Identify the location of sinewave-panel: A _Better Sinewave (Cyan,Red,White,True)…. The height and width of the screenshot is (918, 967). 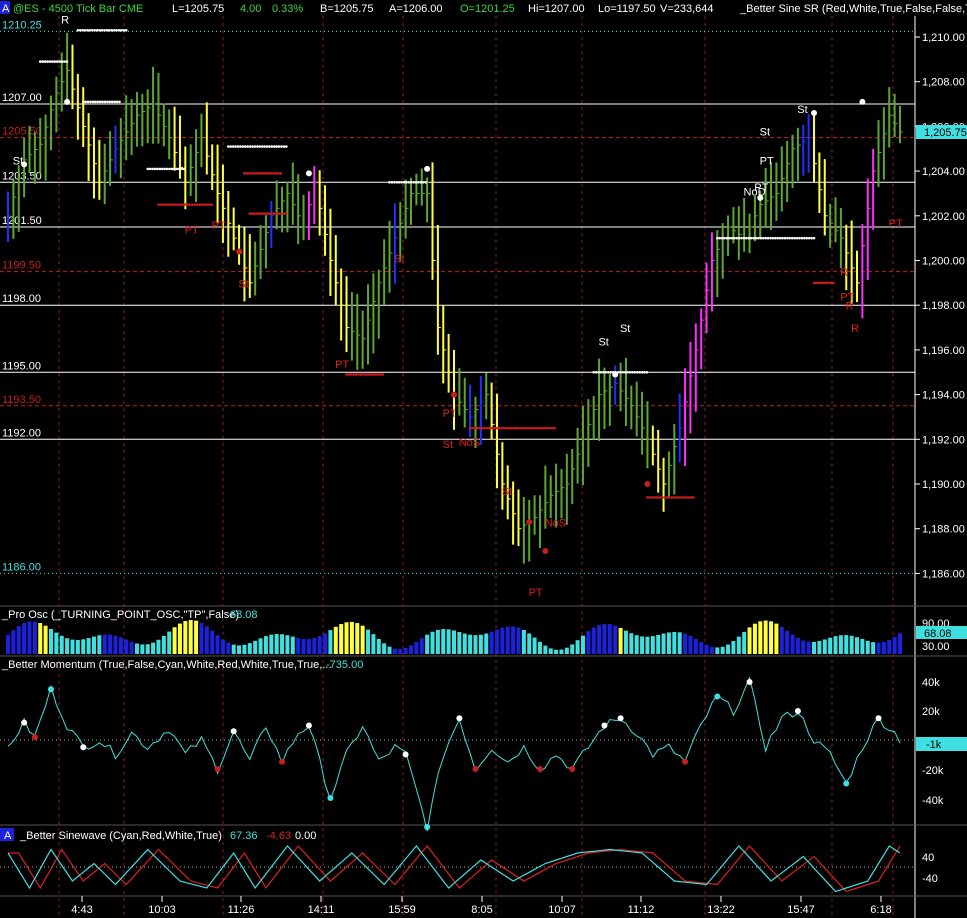
(469, 860).